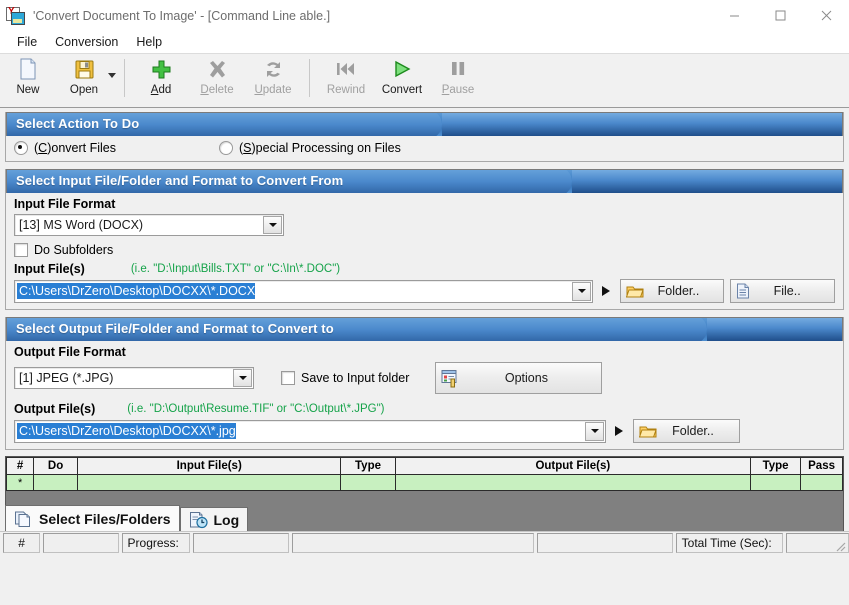 The width and height of the screenshot is (849, 605). Describe the element at coordinates (775, 482) in the screenshot. I see `cell-outtype` at that location.